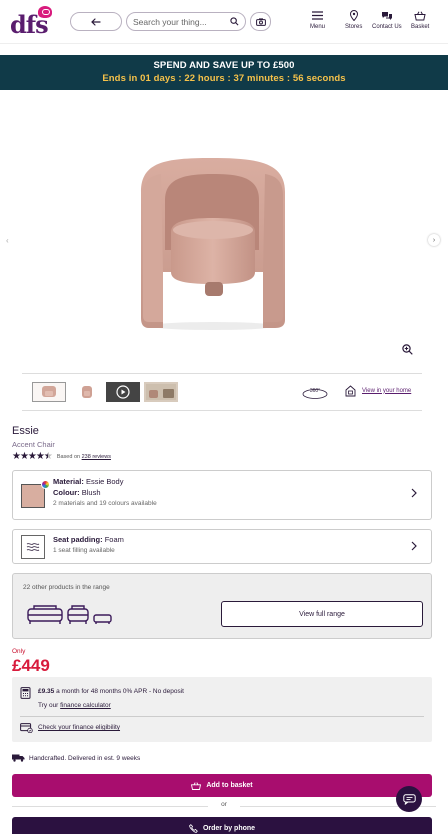 This screenshot has height=834, width=448. What do you see at coordinates (45, 12) in the screenshot?
I see `logo-badge-icon` at bounding box center [45, 12].